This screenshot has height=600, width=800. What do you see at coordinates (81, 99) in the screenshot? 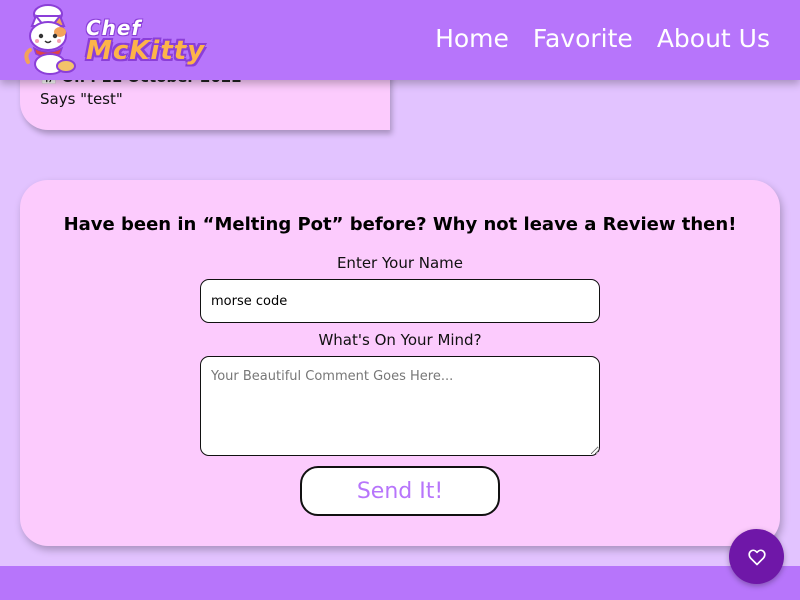
I see `review-text: Says "test"` at bounding box center [81, 99].